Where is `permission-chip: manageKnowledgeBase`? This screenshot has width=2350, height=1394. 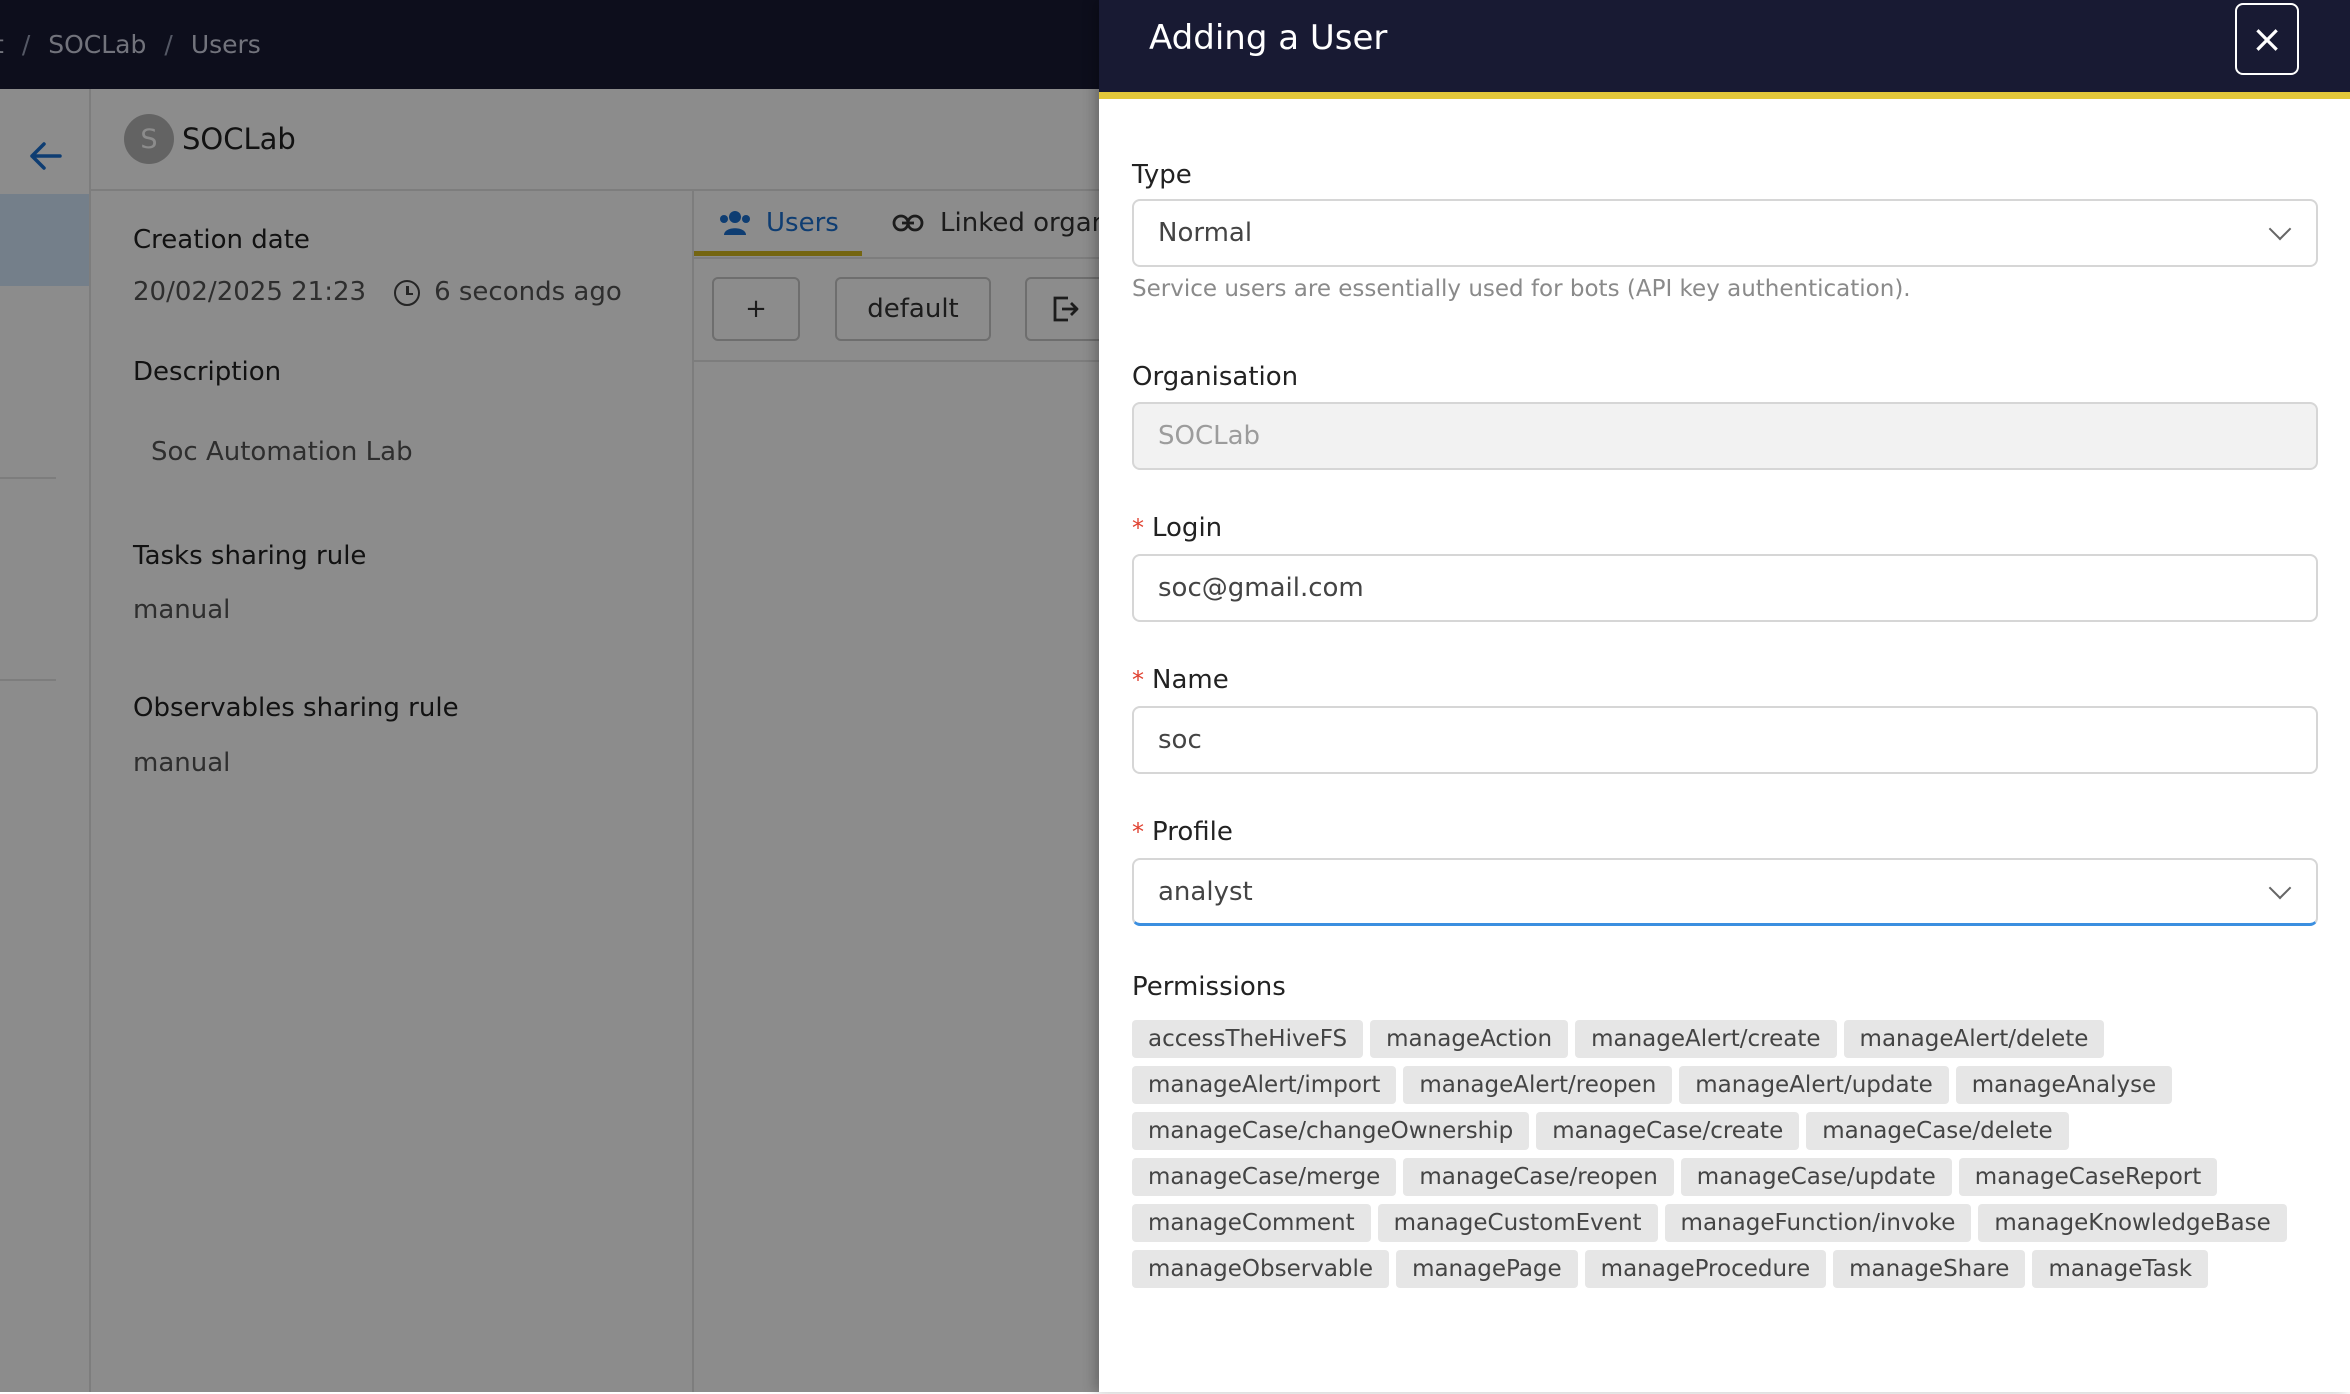 permission-chip: manageKnowledgeBase is located at coordinates (2132, 1223).